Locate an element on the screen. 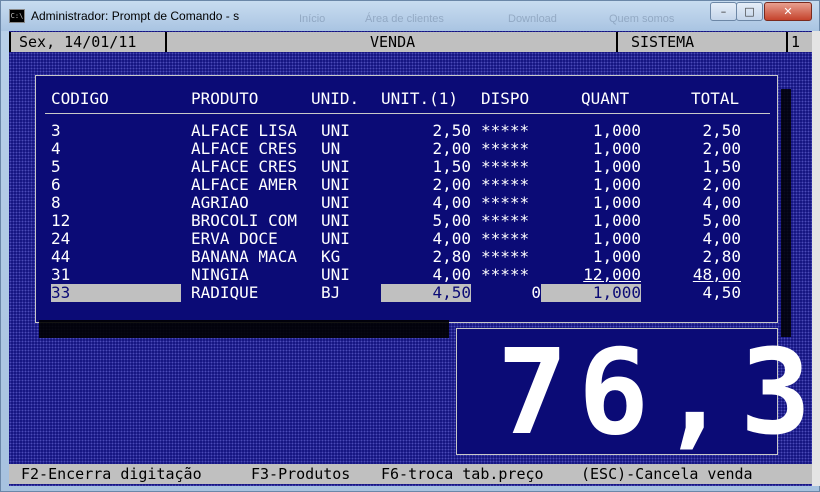 This screenshot has height=492, width=820. table-row: 24 ERVA DOCE UNI 4,00 ***** 1,000 4,00 is located at coordinates (406, 239).